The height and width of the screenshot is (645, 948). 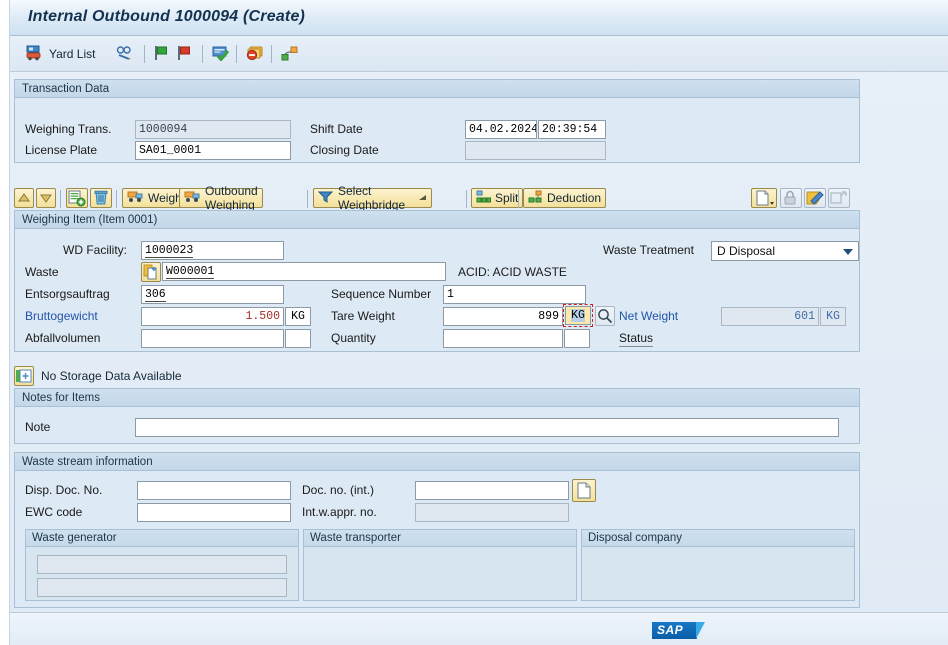 I want to click on abfallvolumen-unit-field, so click(x=298, y=338).